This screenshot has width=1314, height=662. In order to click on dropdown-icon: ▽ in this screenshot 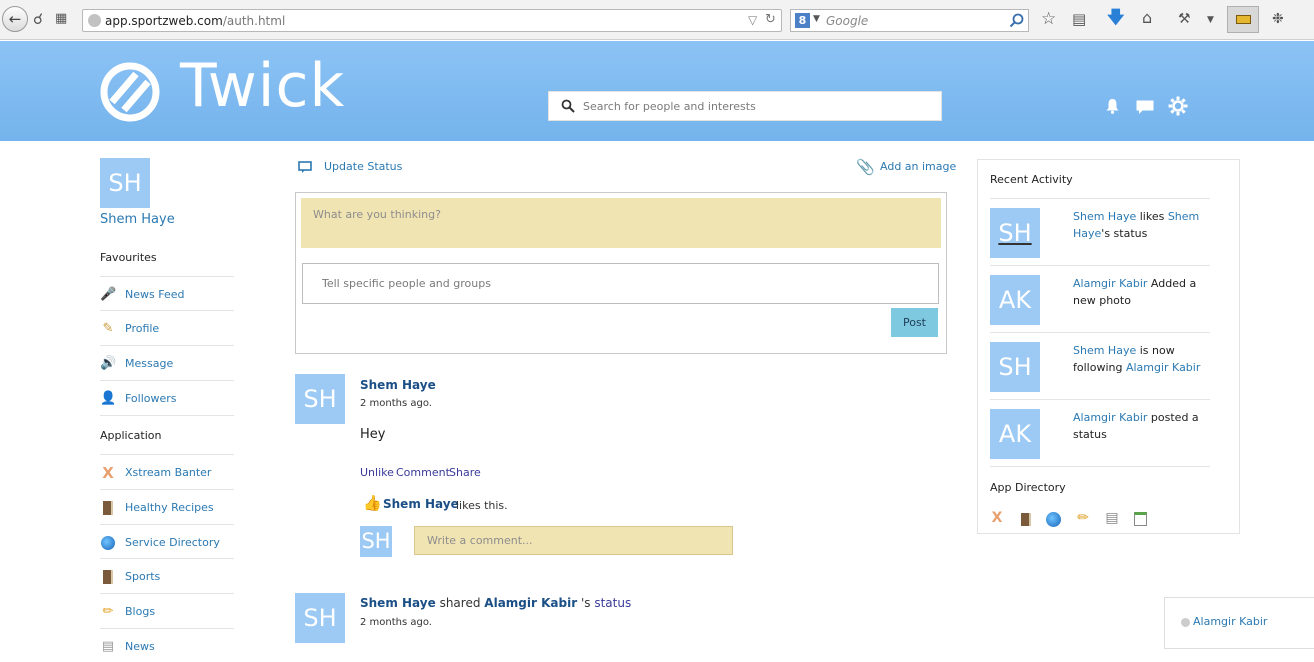, I will do `click(752, 20)`.